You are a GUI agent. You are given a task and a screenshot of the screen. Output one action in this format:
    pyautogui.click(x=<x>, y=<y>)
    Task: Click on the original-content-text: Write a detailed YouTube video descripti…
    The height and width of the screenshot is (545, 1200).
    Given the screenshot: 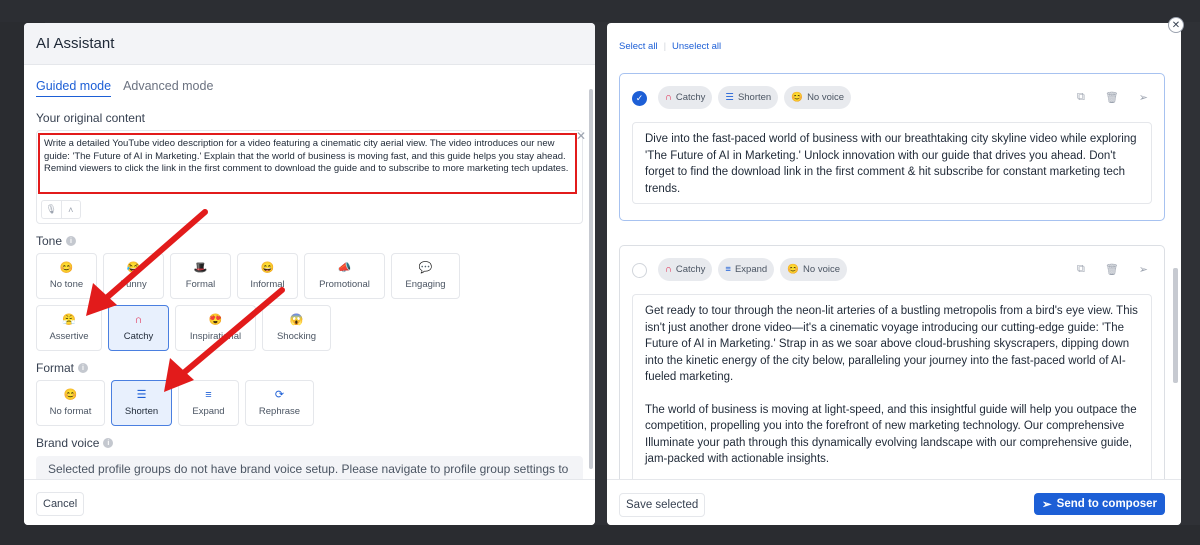 What is the action you would take?
    pyautogui.click(x=307, y=163)
    